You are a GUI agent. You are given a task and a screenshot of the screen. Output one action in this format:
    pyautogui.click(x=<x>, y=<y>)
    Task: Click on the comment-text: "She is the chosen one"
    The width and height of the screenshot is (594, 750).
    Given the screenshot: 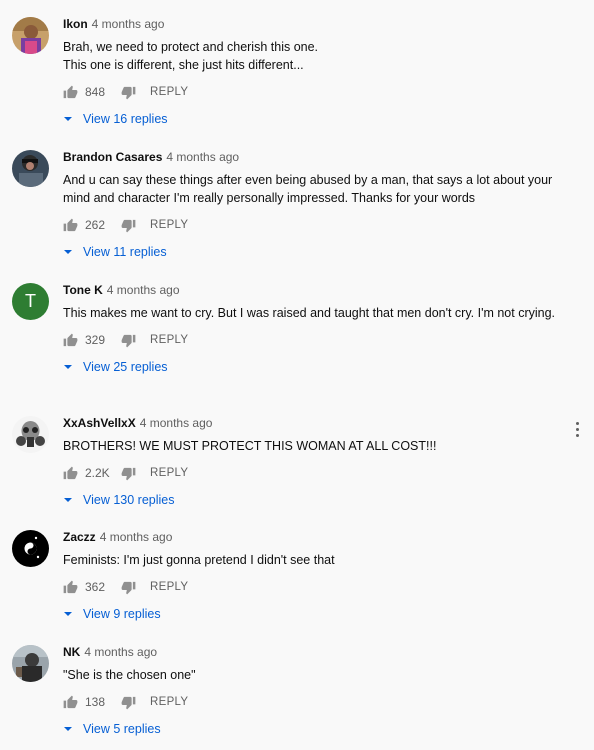 What is the action you would take?
    pyautogui.click(x=129, y=675)
    